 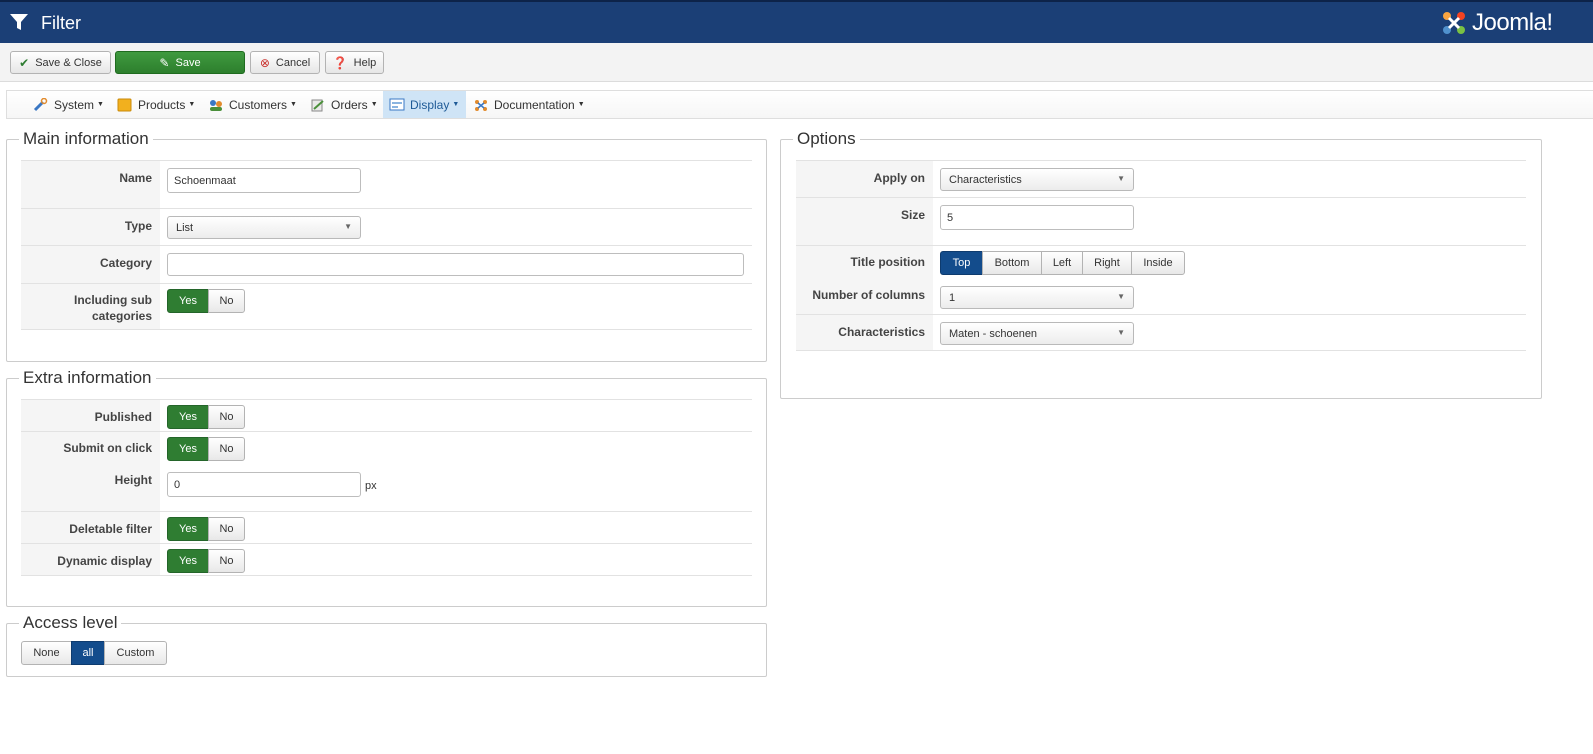 What do you see at coordinates (386, 226) in the screenshot?
I see `type-row: Type List ▼` at bounding box center [386, 226].